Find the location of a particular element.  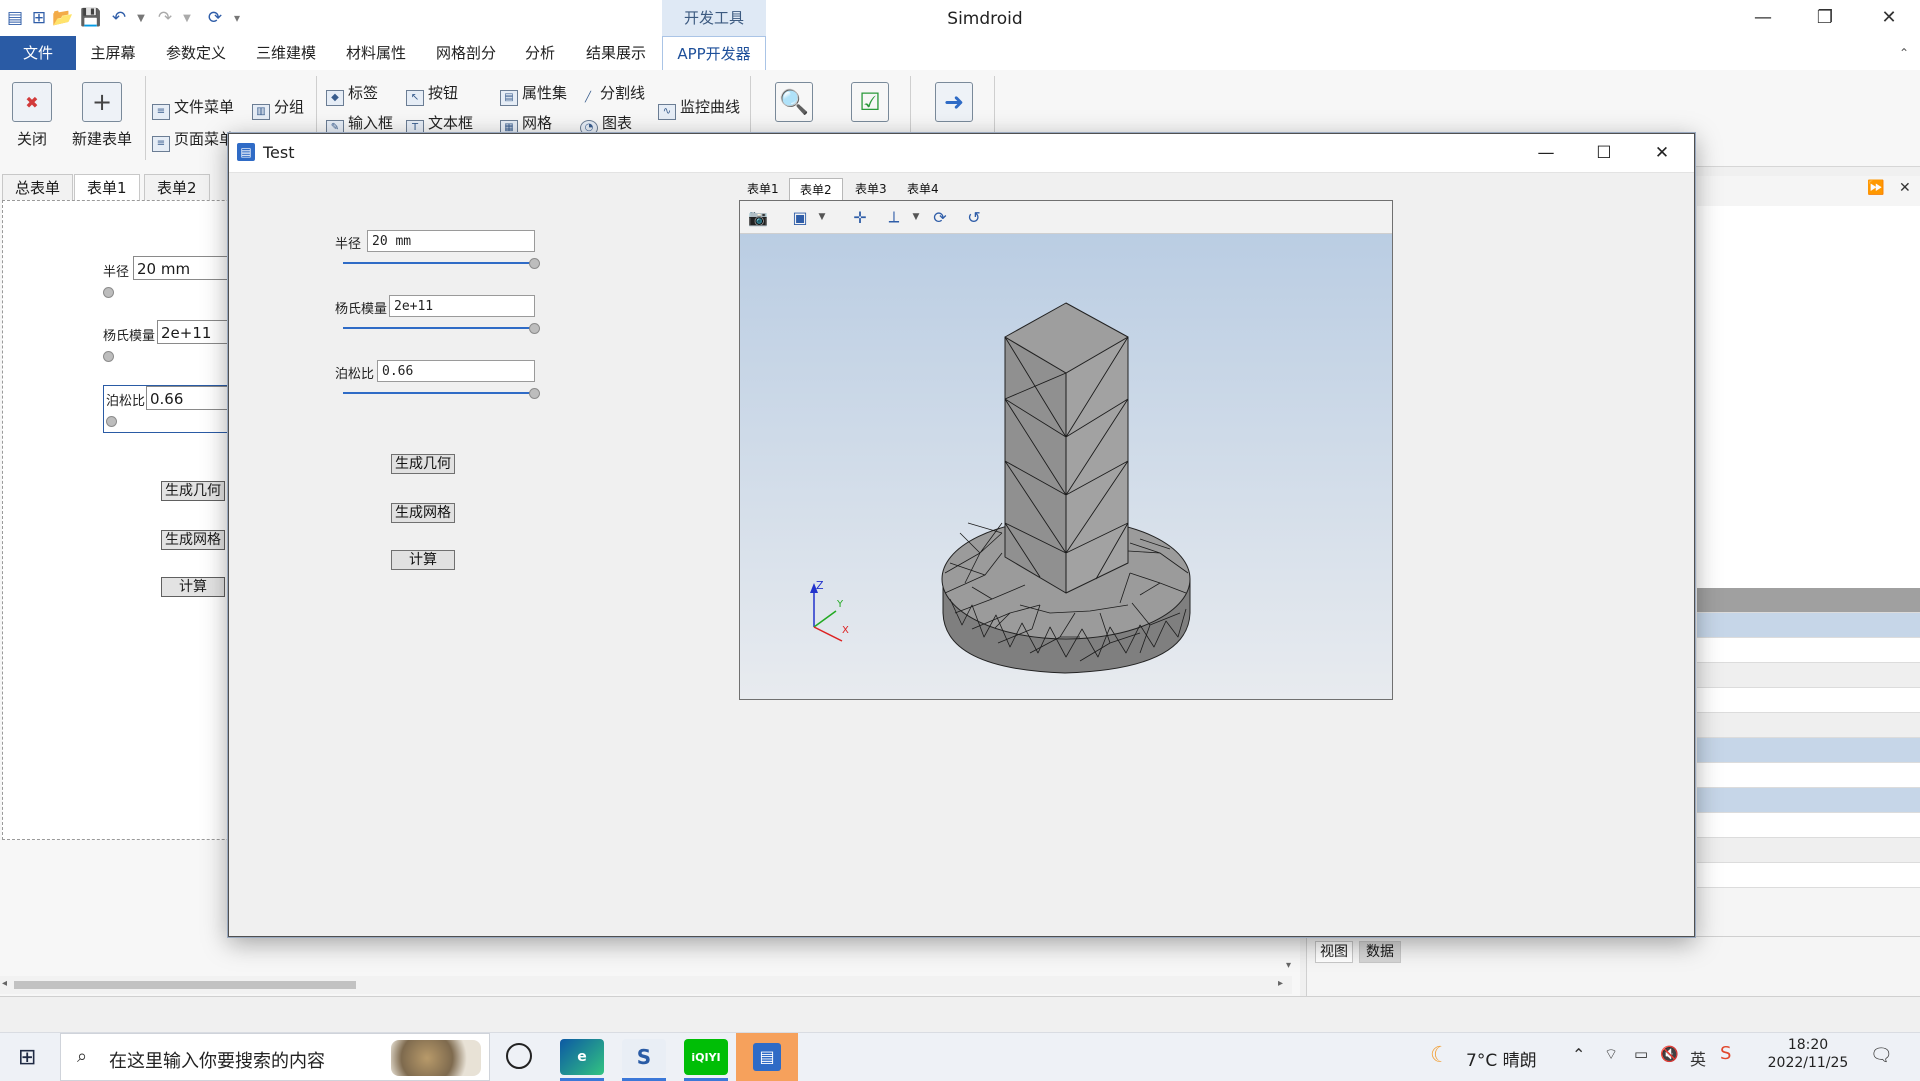

network-icon: ⌔ is located at coordinates (1611, 1054).